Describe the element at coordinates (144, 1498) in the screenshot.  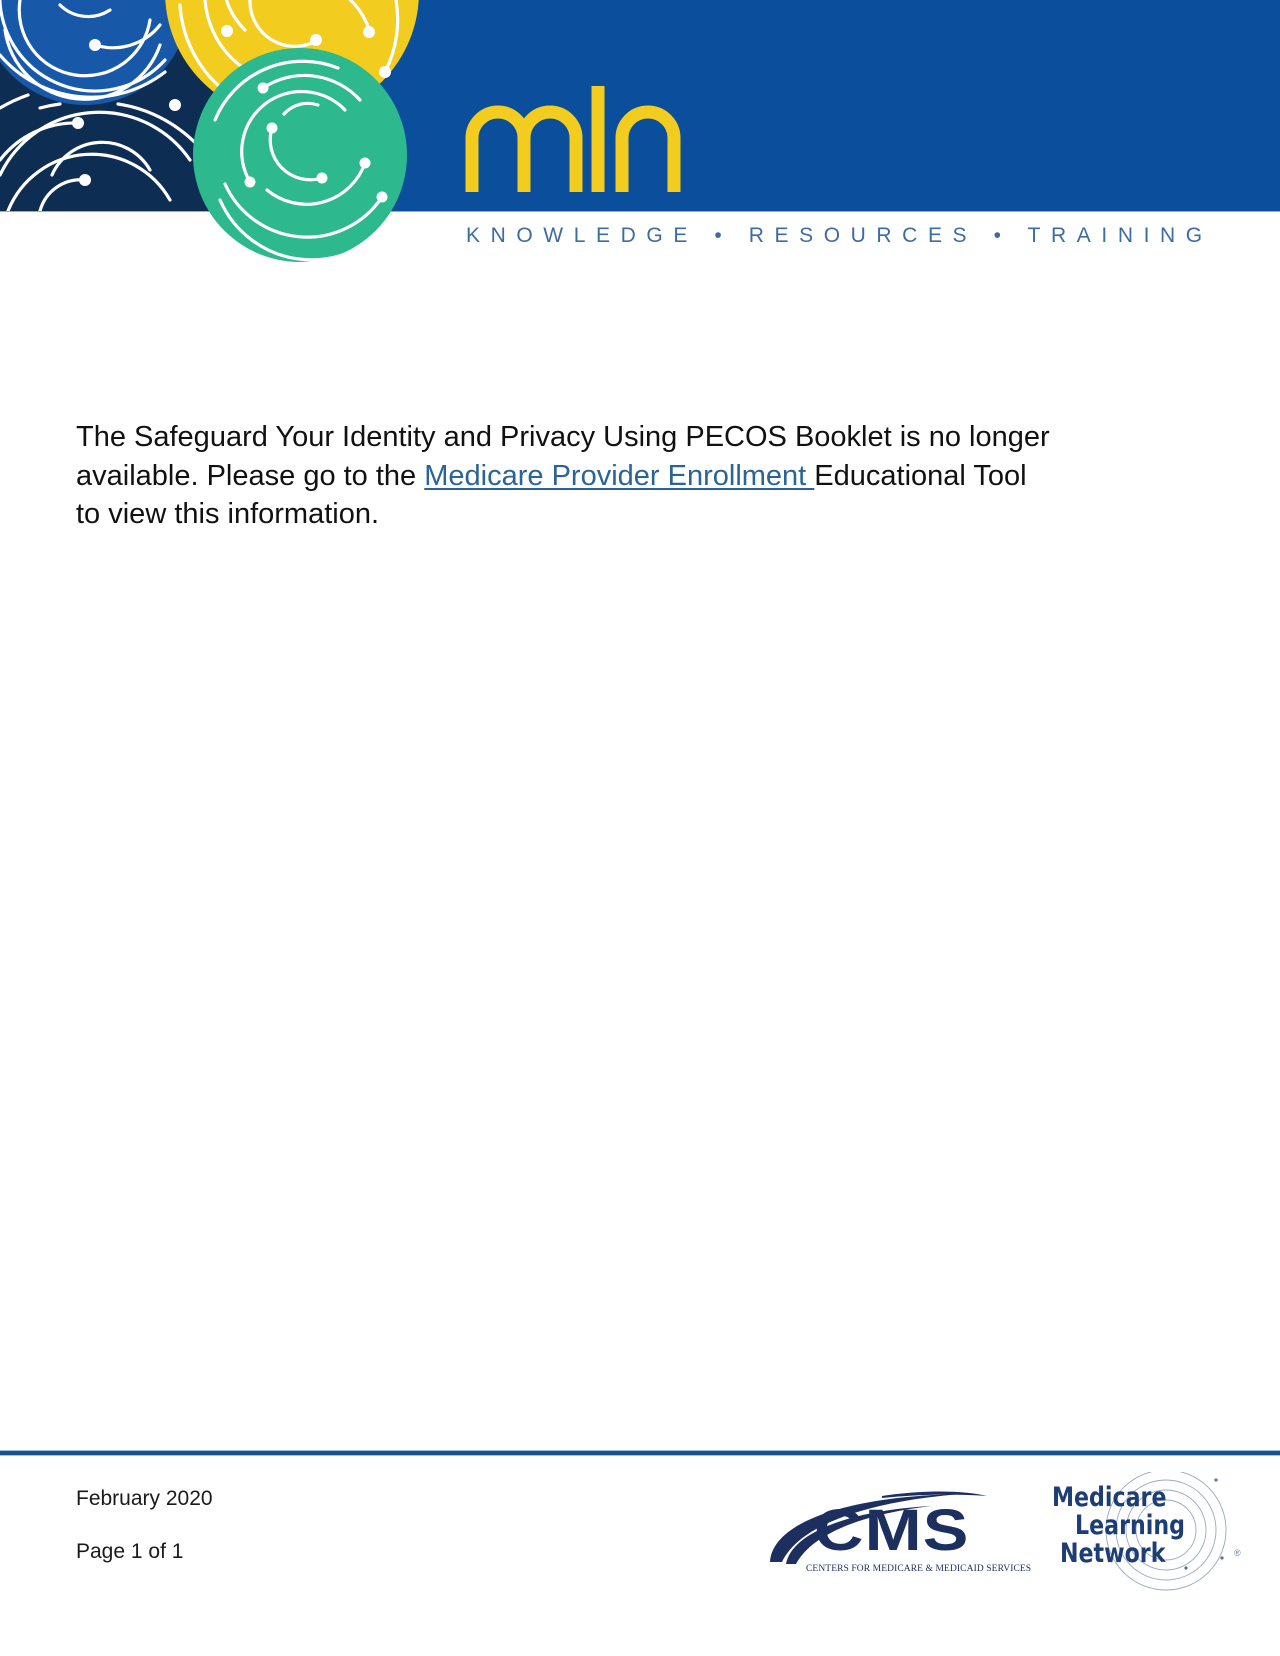
I see `publication-date: February 2020` at that location.